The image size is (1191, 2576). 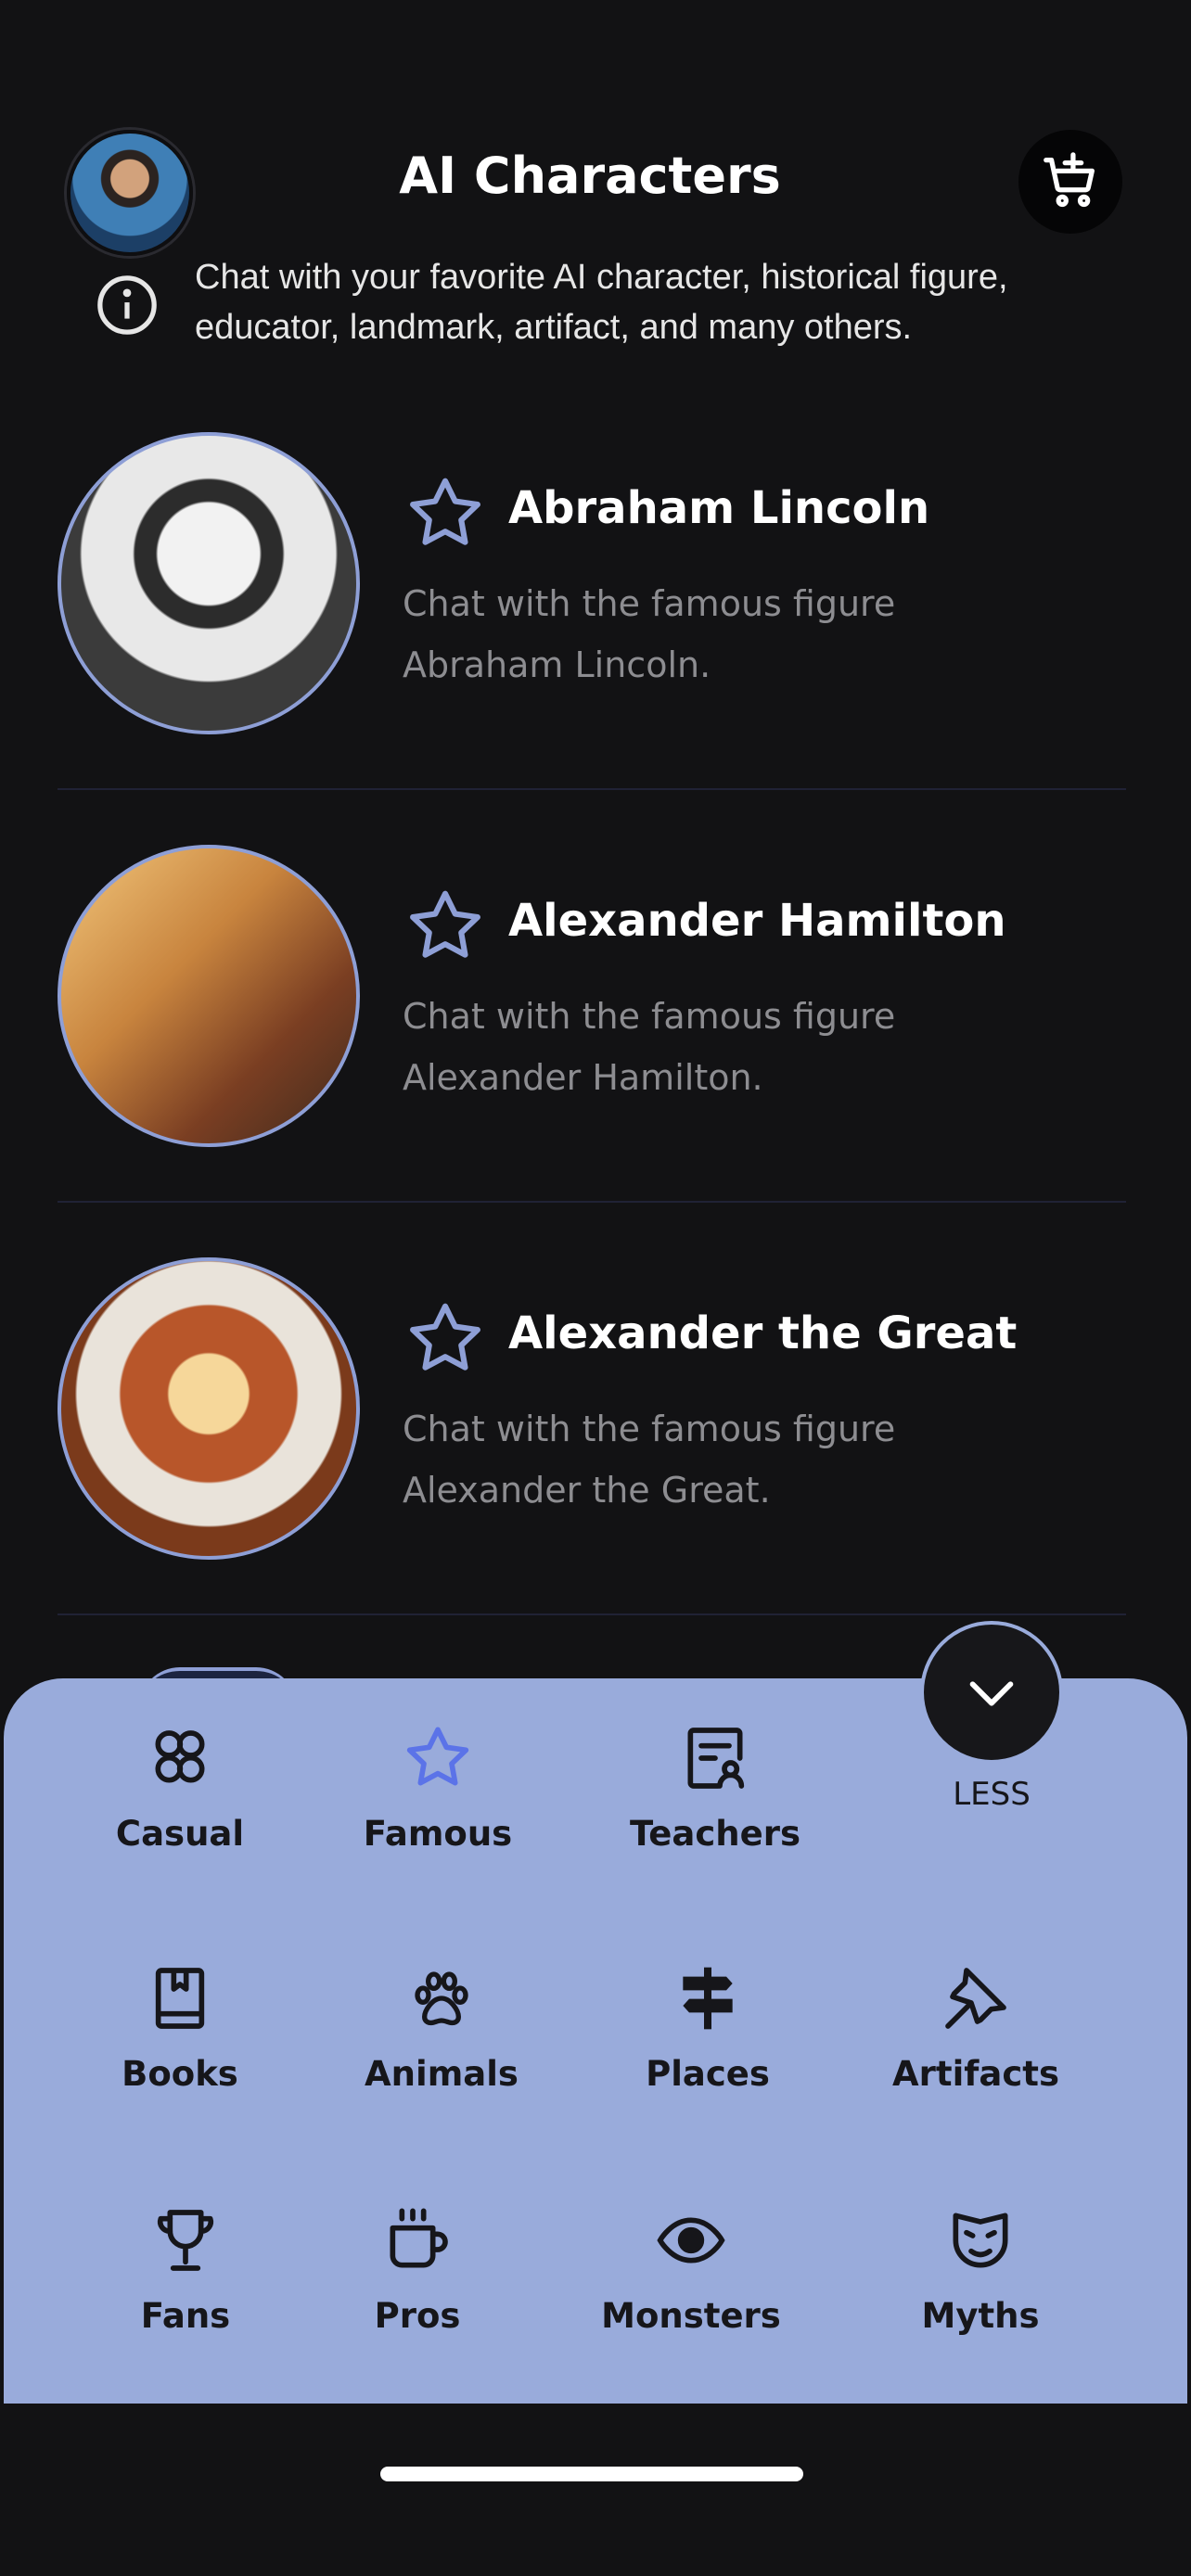 I want to click on category-label: Myths, so click(x=981, y=2316).